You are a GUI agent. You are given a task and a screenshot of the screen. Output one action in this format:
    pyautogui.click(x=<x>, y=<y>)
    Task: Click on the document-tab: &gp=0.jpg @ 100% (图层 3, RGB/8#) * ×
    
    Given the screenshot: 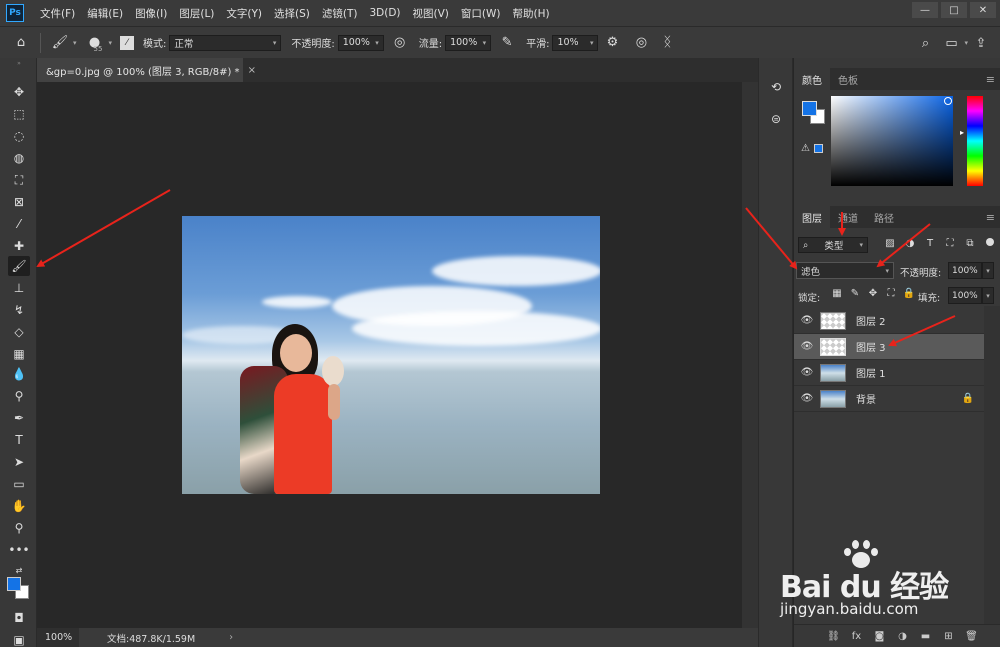 What is the action you would take?
    pyautogui.click(x=146, y=70)
    